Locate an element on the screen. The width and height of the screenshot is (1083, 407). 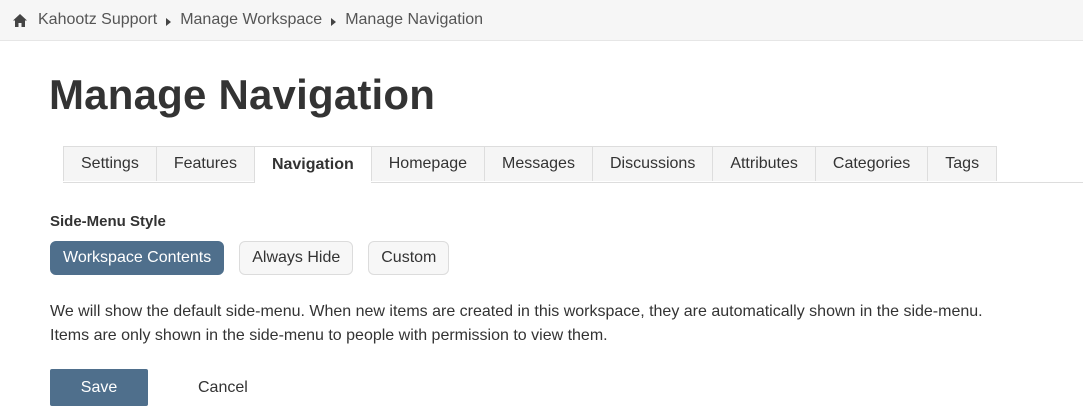
tab-attributes: Attributes is located at coordinates (763, 163).